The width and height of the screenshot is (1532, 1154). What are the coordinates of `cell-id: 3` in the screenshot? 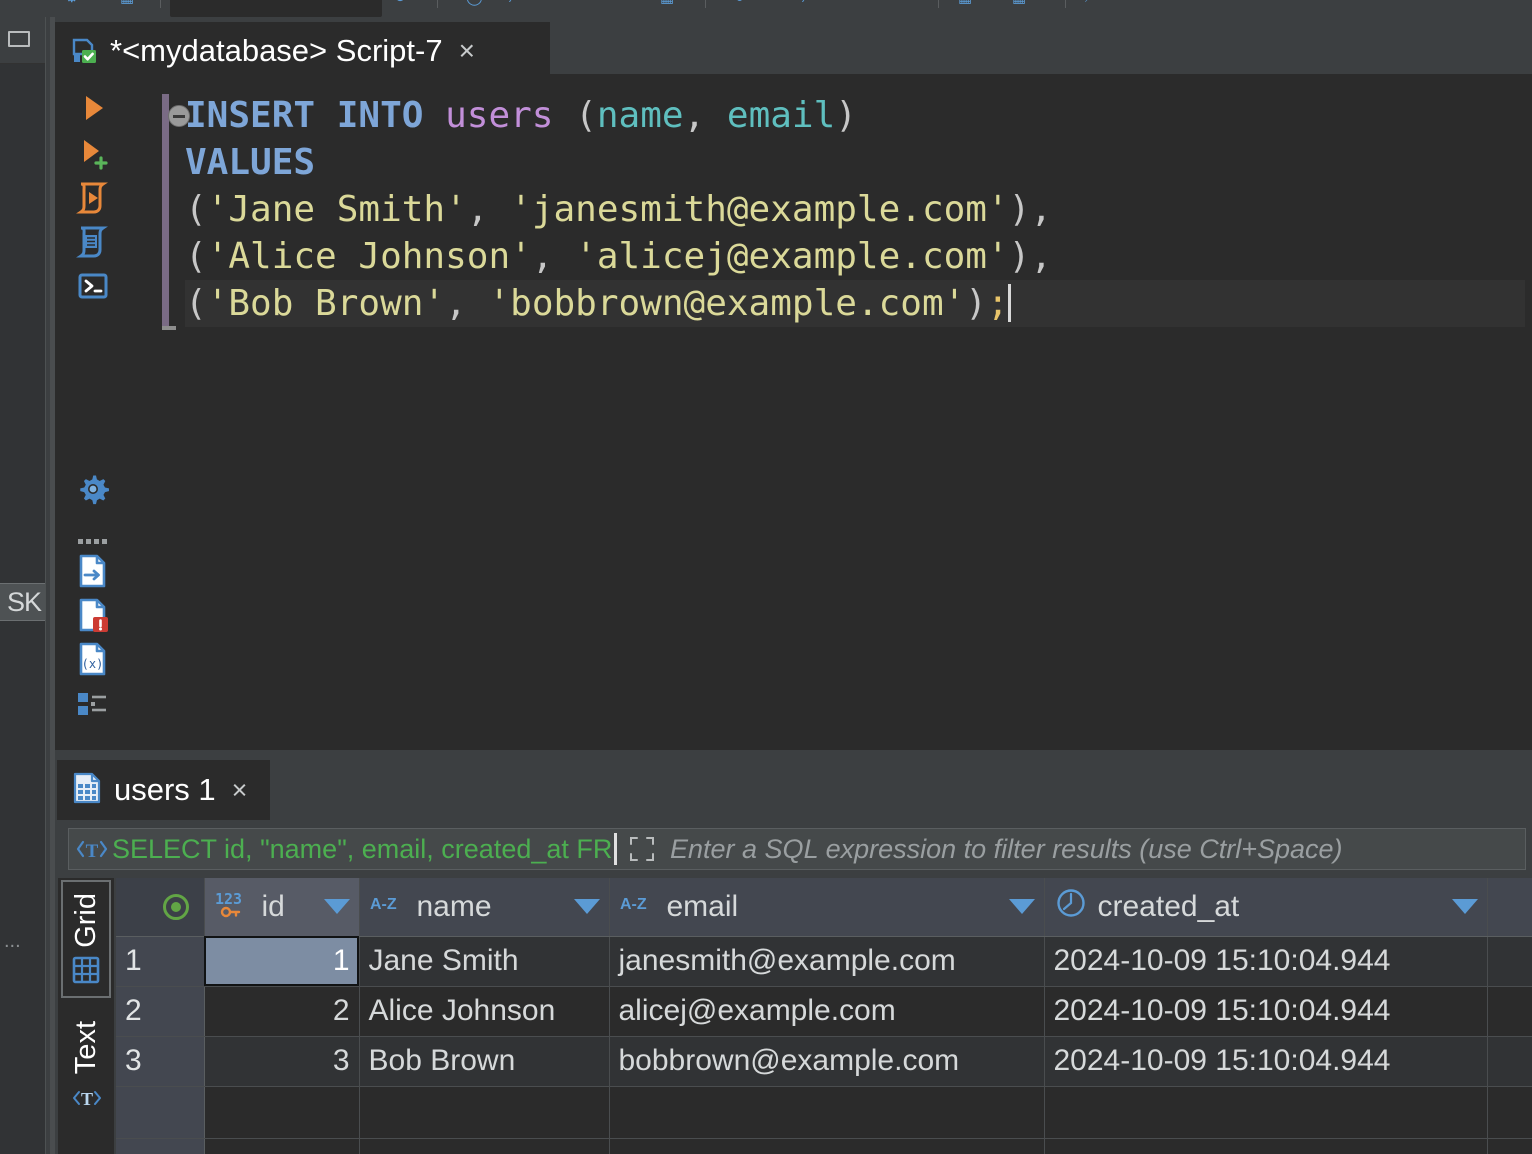 It's located at (282, 1061).